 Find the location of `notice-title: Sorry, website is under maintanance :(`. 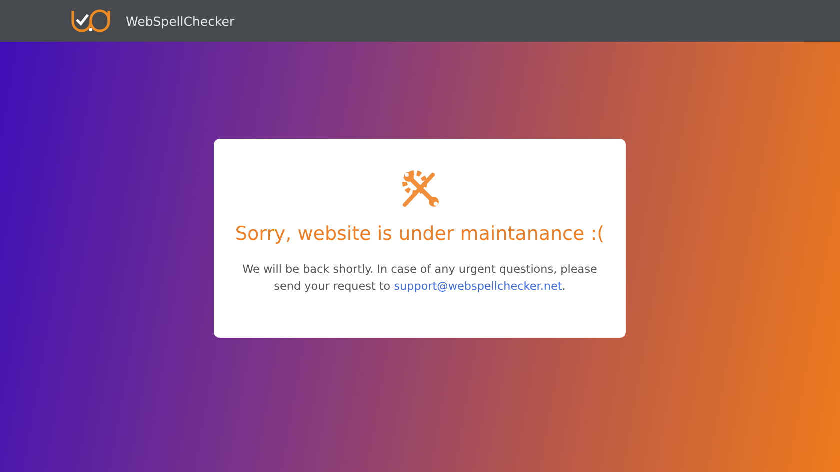

notice-title: Sorry, website is under maintanance :( is located at coordinates (420, 234).